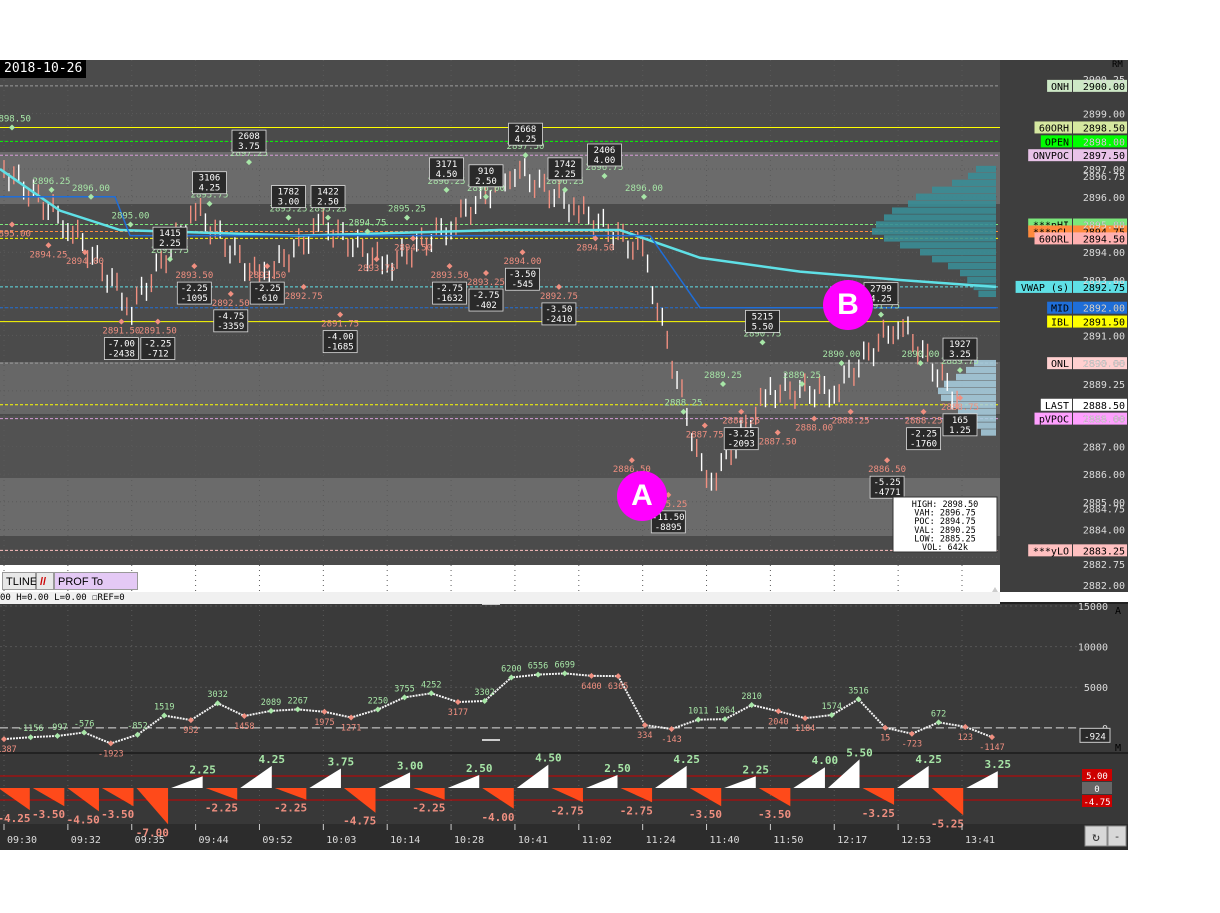 The width and height of the screenshot is (1220, 913). What do you see at coordinates (565, 165) in the screenshot?
I see `swing-info-top: 1742` at bounding box center [565, 165].